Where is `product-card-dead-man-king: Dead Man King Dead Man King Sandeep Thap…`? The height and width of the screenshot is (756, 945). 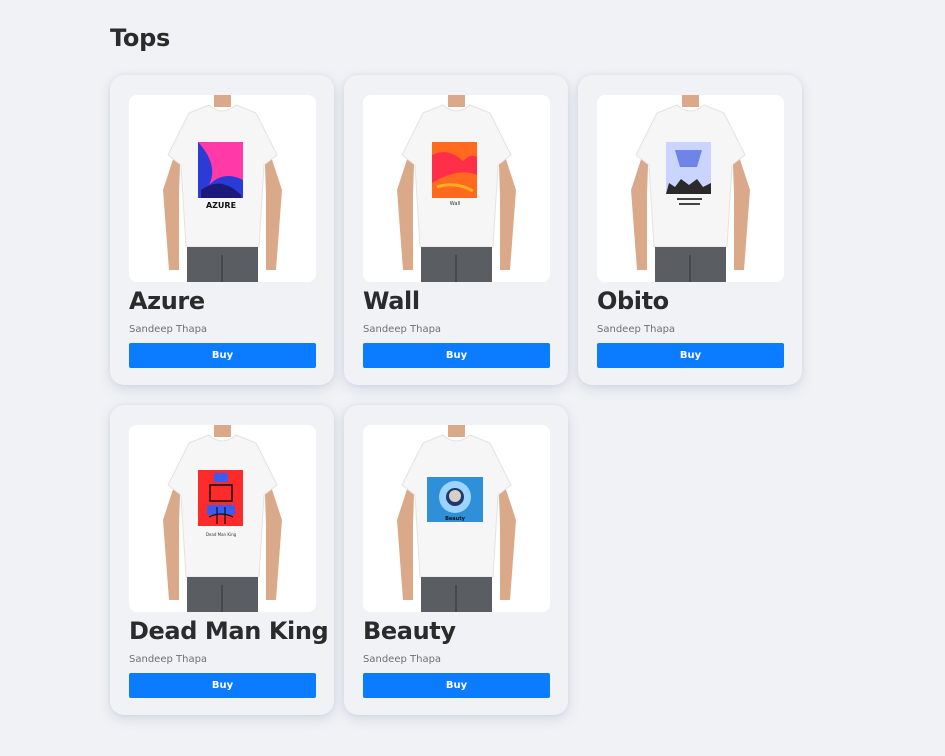
product-card-dead-man-king: Dead Man King Dead Man King Sandeep Thap… is located at coordinates (222, 560).